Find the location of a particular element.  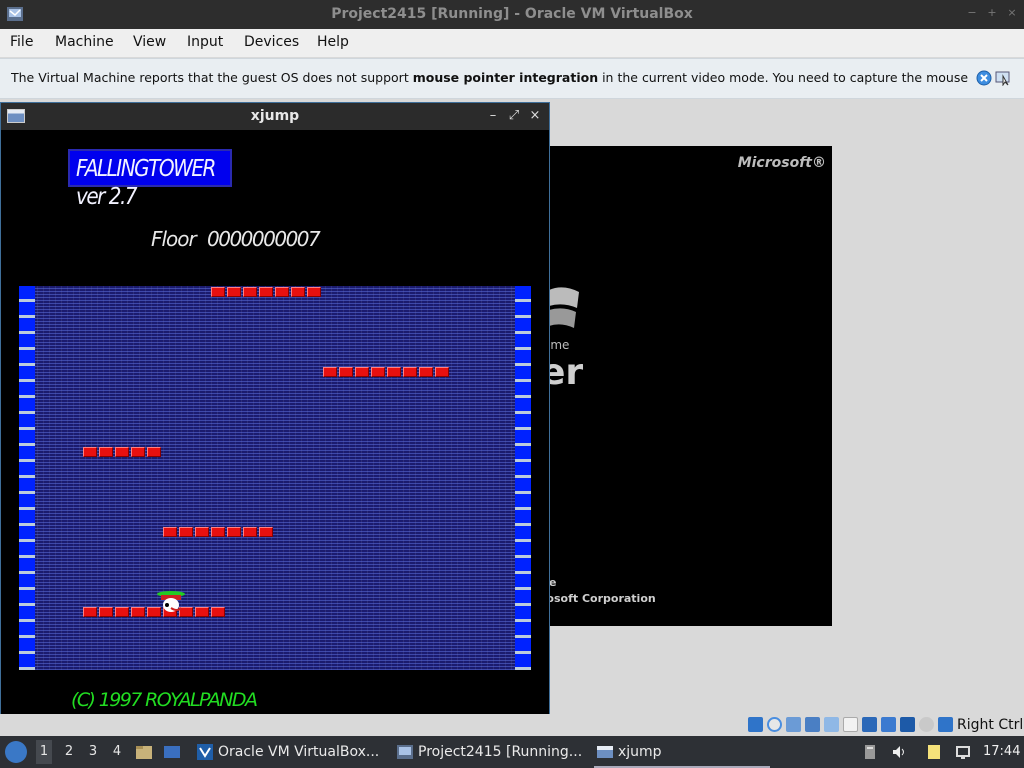

xjump-icon is located at coordinates (605, 752).